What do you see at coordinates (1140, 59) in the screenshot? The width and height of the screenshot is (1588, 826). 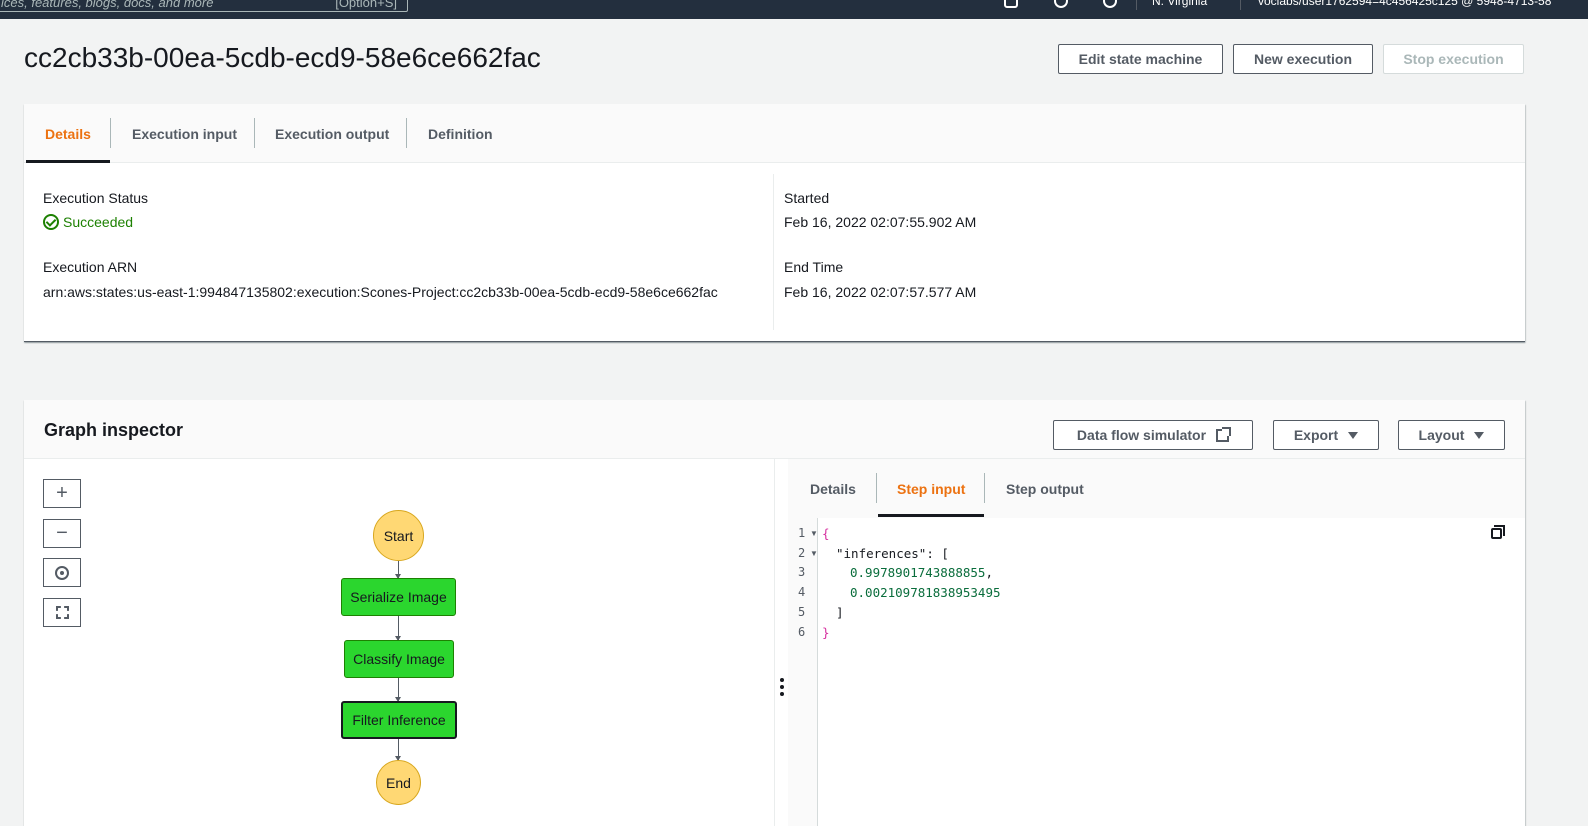 I see `edit-state-machine-button: Edit state machine` at bounding box center [1140, 59].